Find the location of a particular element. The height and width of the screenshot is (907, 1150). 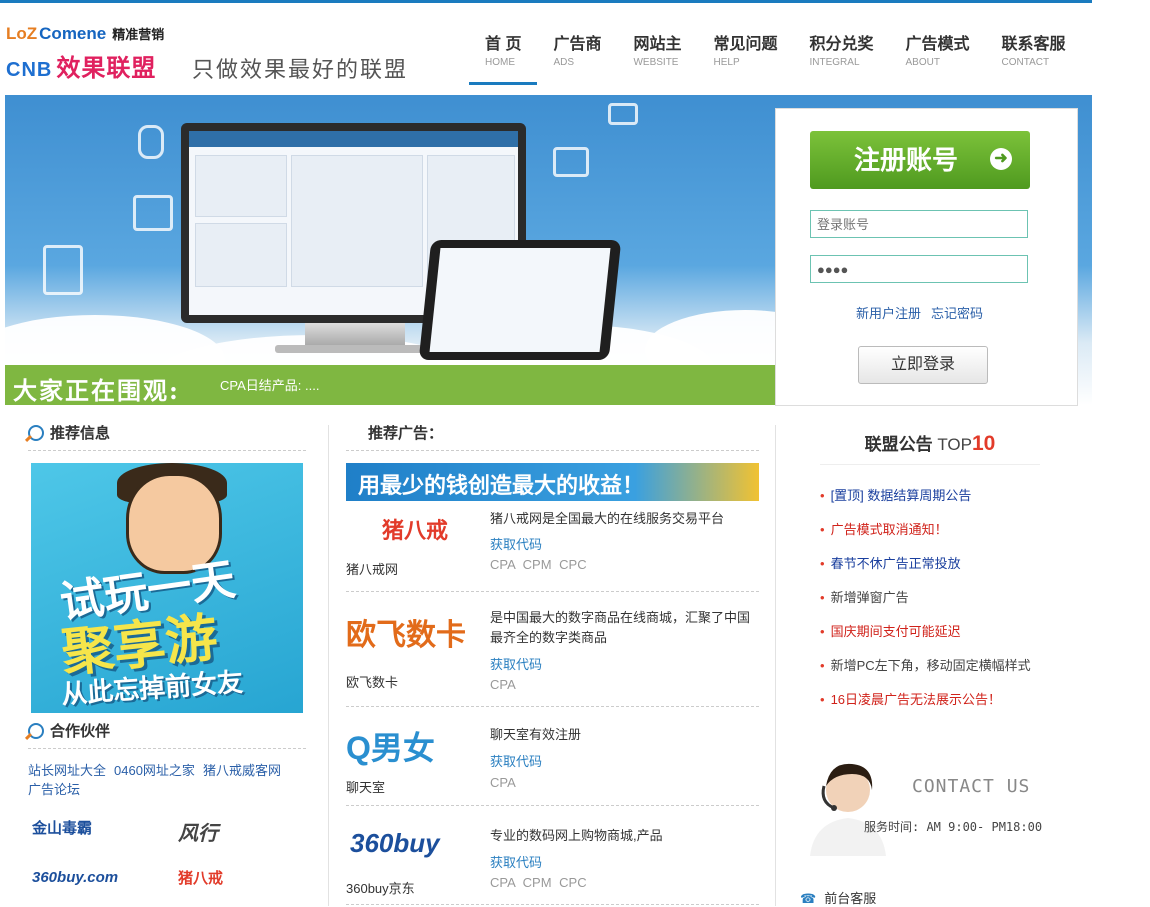

headset-icon: ☎ is located at coordinates (808, 898).